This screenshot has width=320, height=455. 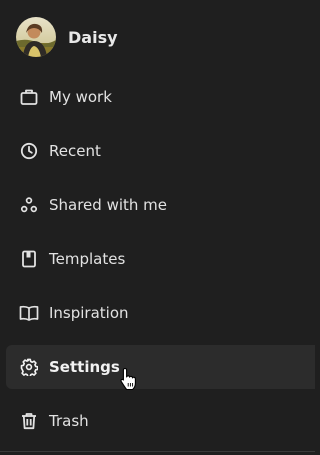 What do you see at coordinates (108, 205) in the screenshot?
I see `nav-item-label: Shared with me` at bounding box center [108, 205].